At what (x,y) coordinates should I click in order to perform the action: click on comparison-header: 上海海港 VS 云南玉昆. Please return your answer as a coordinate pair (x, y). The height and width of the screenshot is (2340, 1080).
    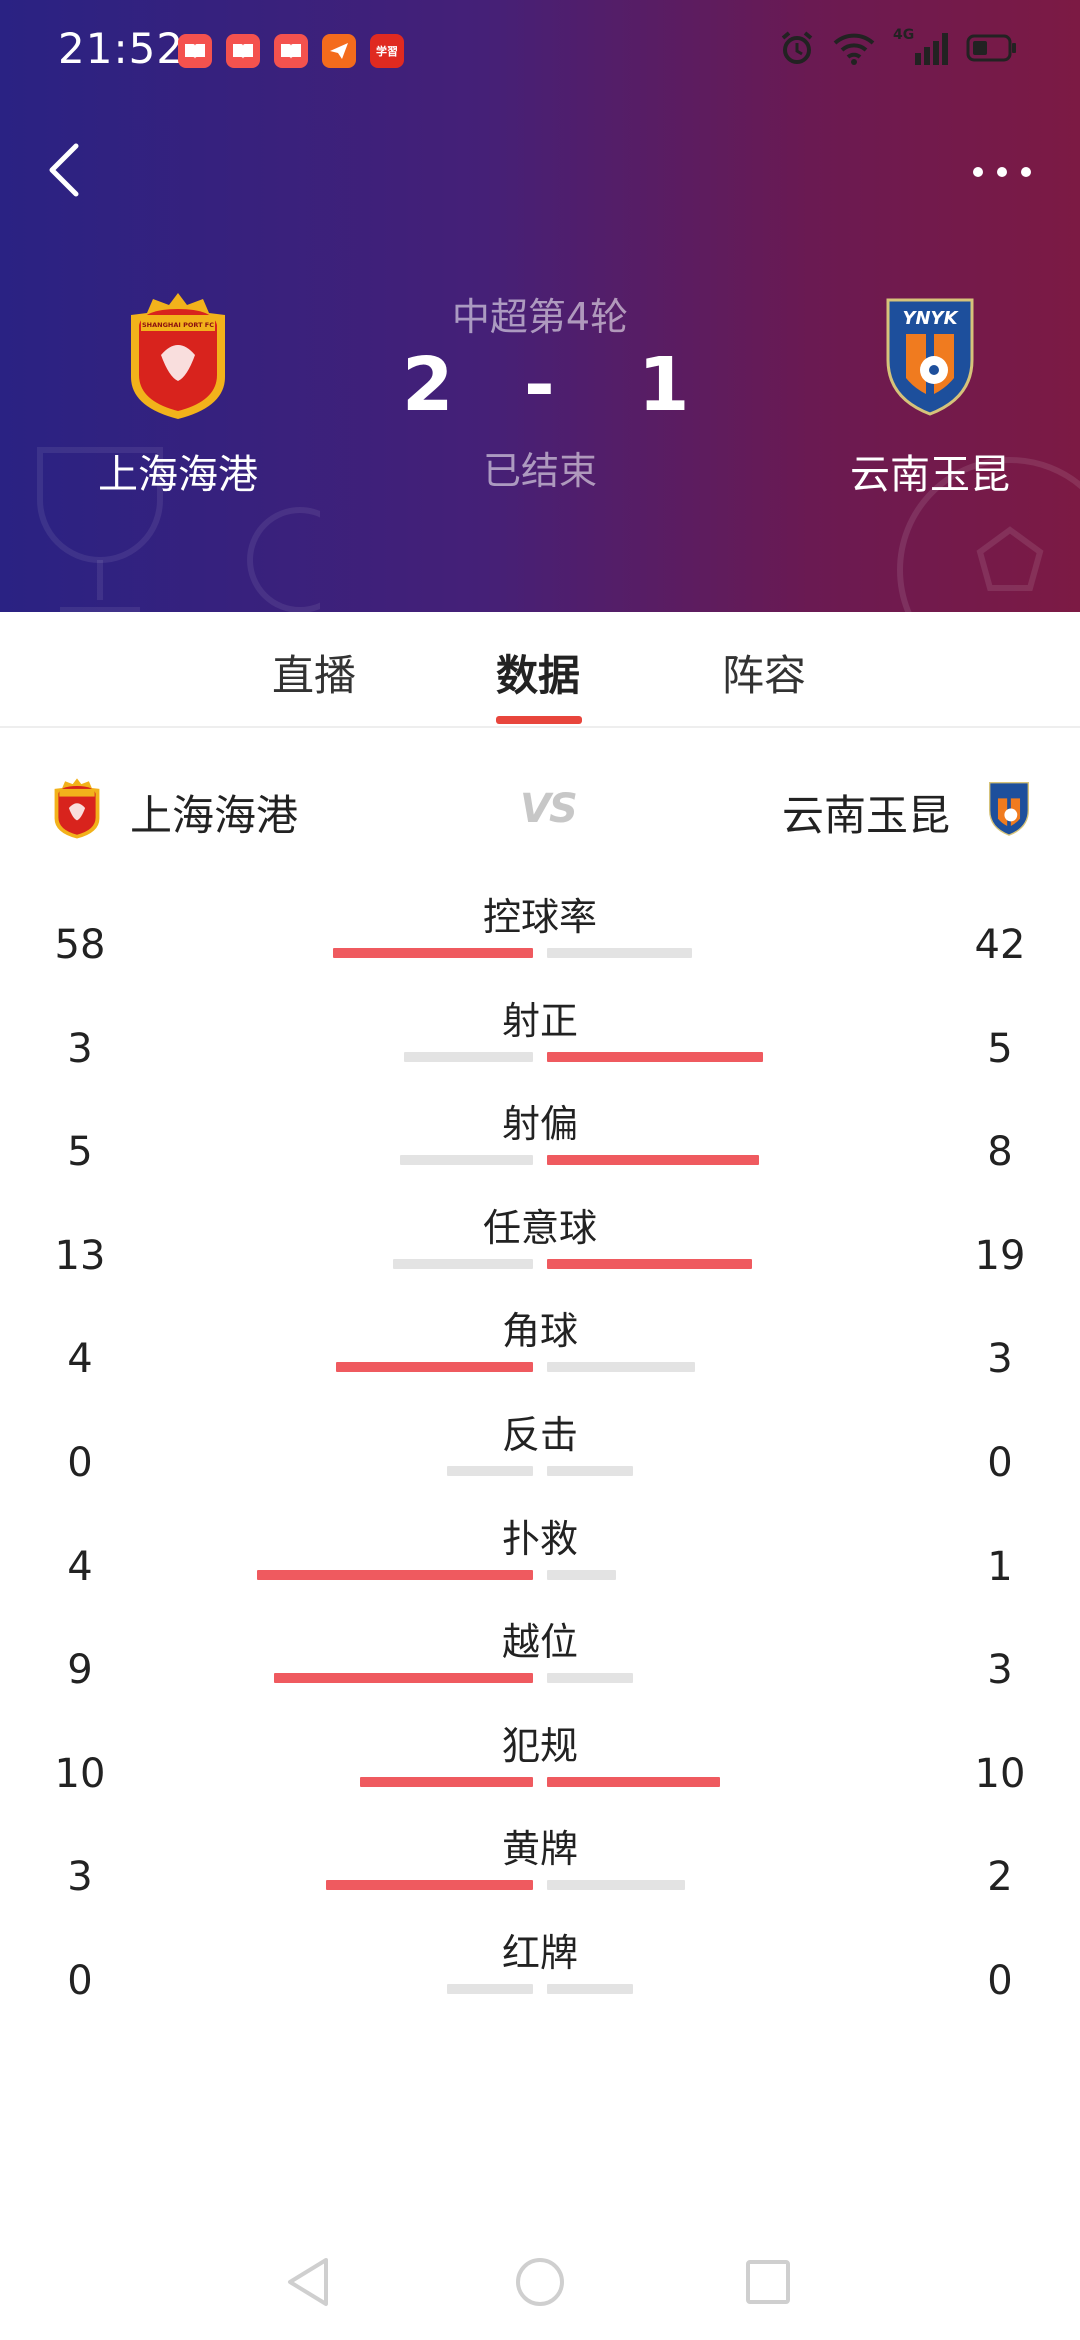
    Looking at the image, I should click on (540, 810).